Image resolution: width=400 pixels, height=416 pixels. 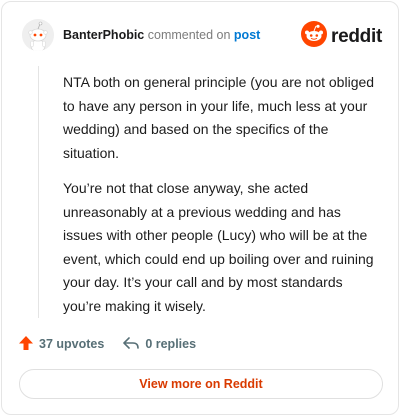 I want to click on username-link: BanterPhobic, so click(x=103, y=35).